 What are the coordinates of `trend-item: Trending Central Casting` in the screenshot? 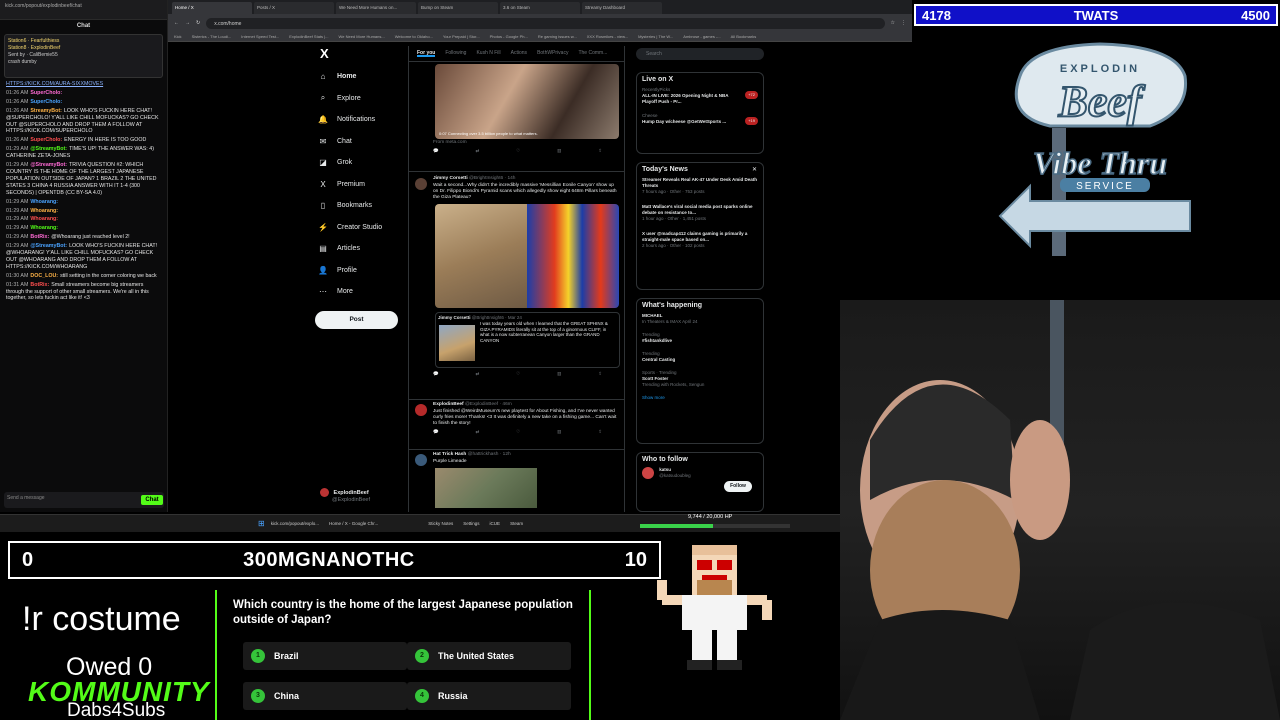 It's located at (700, 357).